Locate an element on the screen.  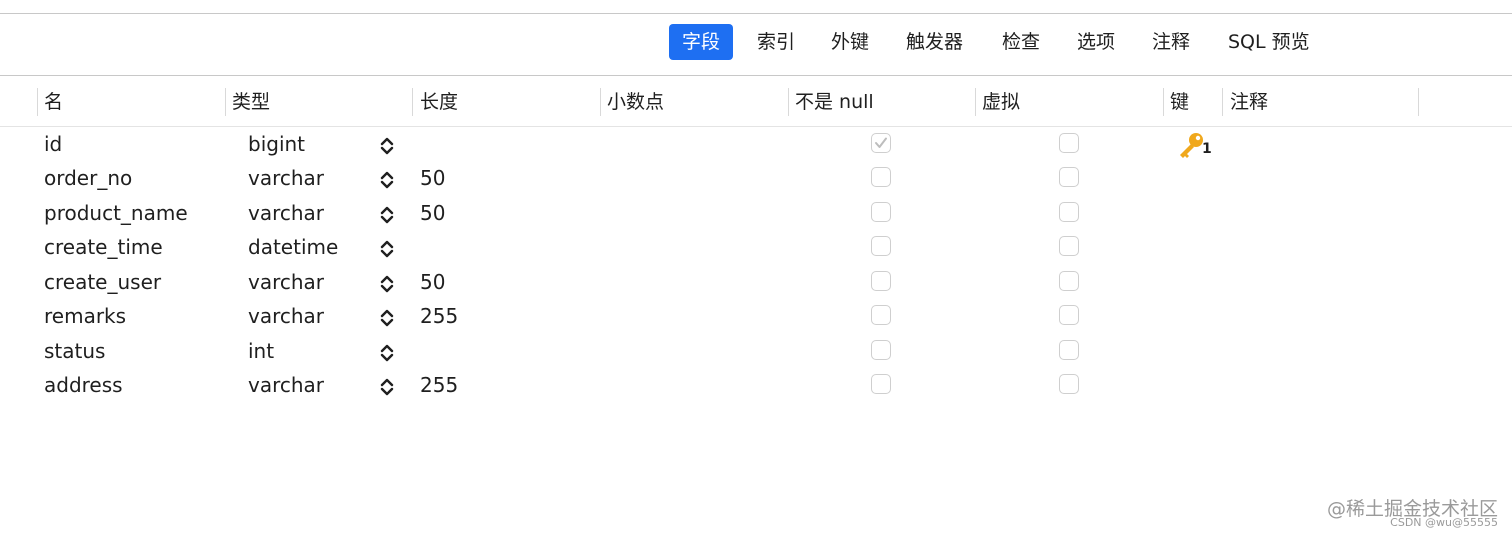
column-header-not-null: 不是 null is located at coordinates (834, 102).